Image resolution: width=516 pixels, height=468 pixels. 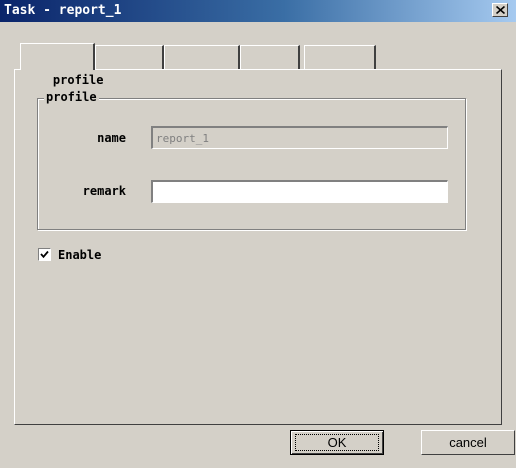 What do you see at coordinates (136, 67) in the screenshot?
I see `tab-content: content` at bounding box center [136, 67].